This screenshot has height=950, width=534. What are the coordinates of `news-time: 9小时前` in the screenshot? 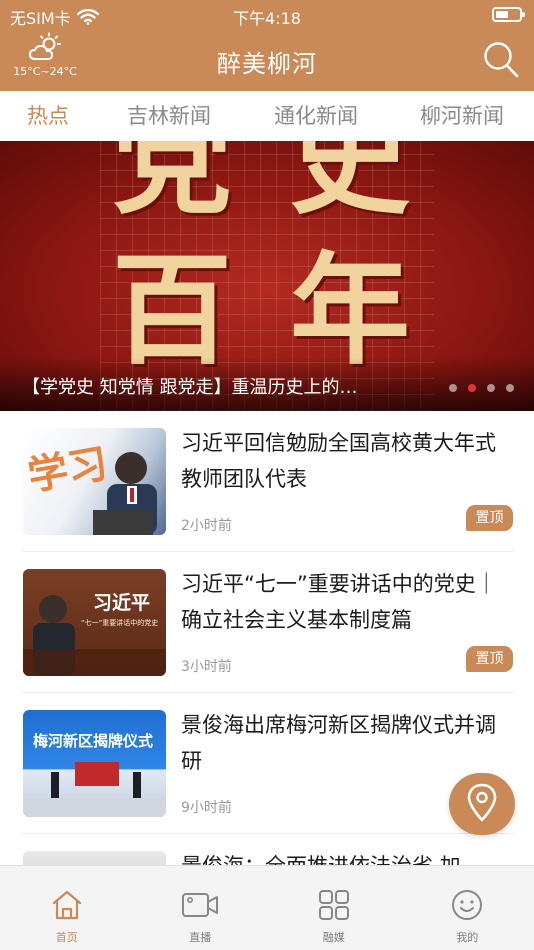 It's located at (206, 808).